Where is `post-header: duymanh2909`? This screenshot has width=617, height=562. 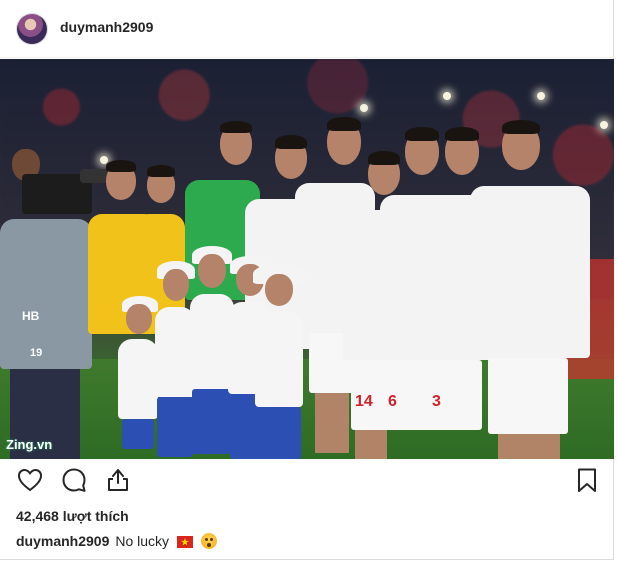
post-header: duymanh2909 is located at coordinates (307, 29).